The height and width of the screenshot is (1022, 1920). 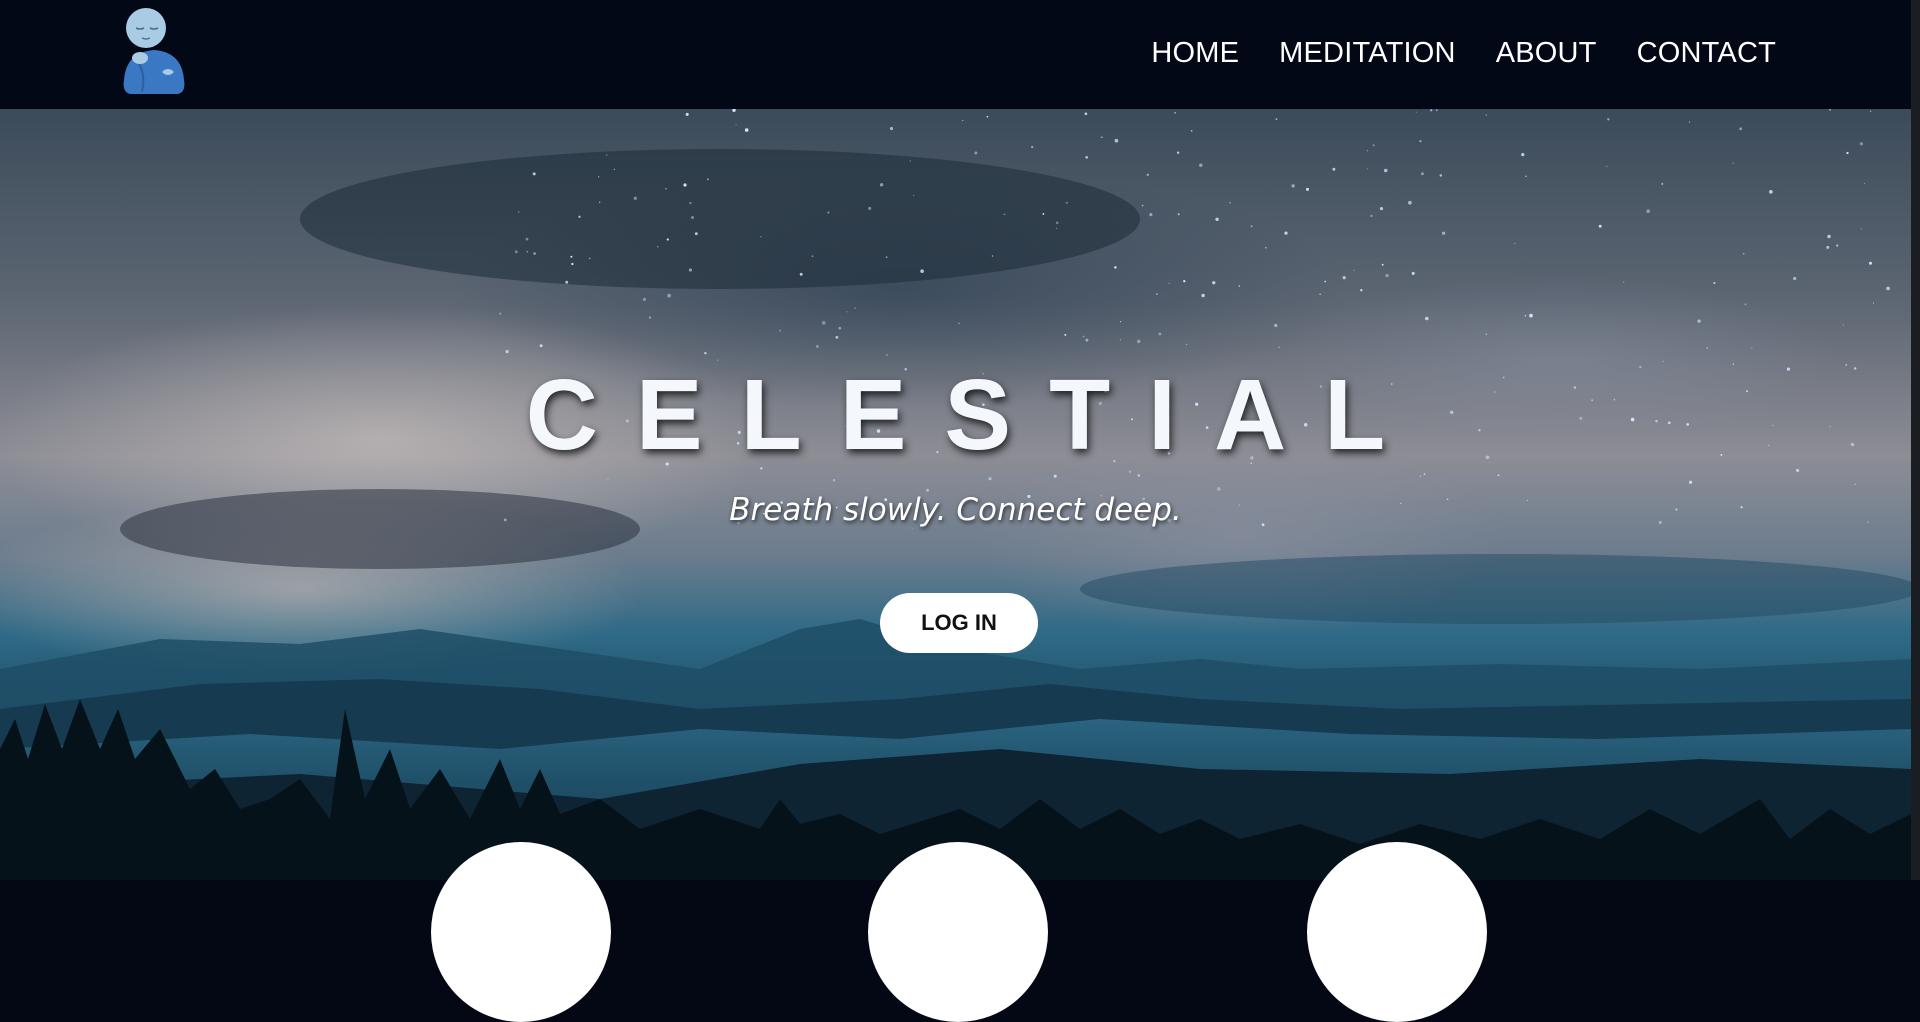 What do you see at coordinates (1546, 53) in the screenshot?
I see `nav-link-about: ABOUT` at bounding box center [1546, 53].